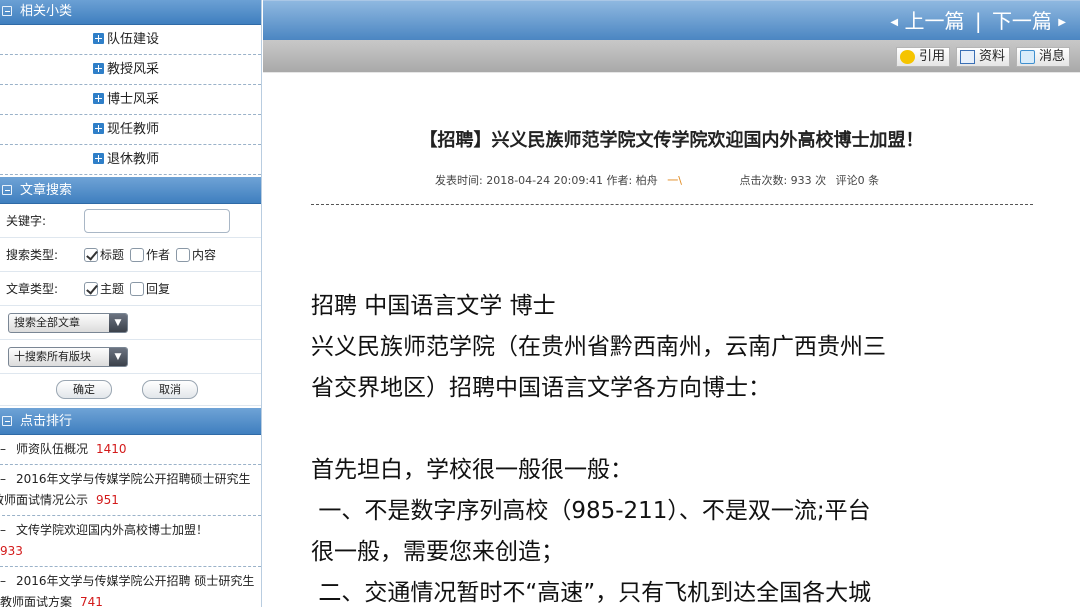  Describe the element at coordinates (133, 99) in the screenshot. I see `category-label: 博士风采` at that location.